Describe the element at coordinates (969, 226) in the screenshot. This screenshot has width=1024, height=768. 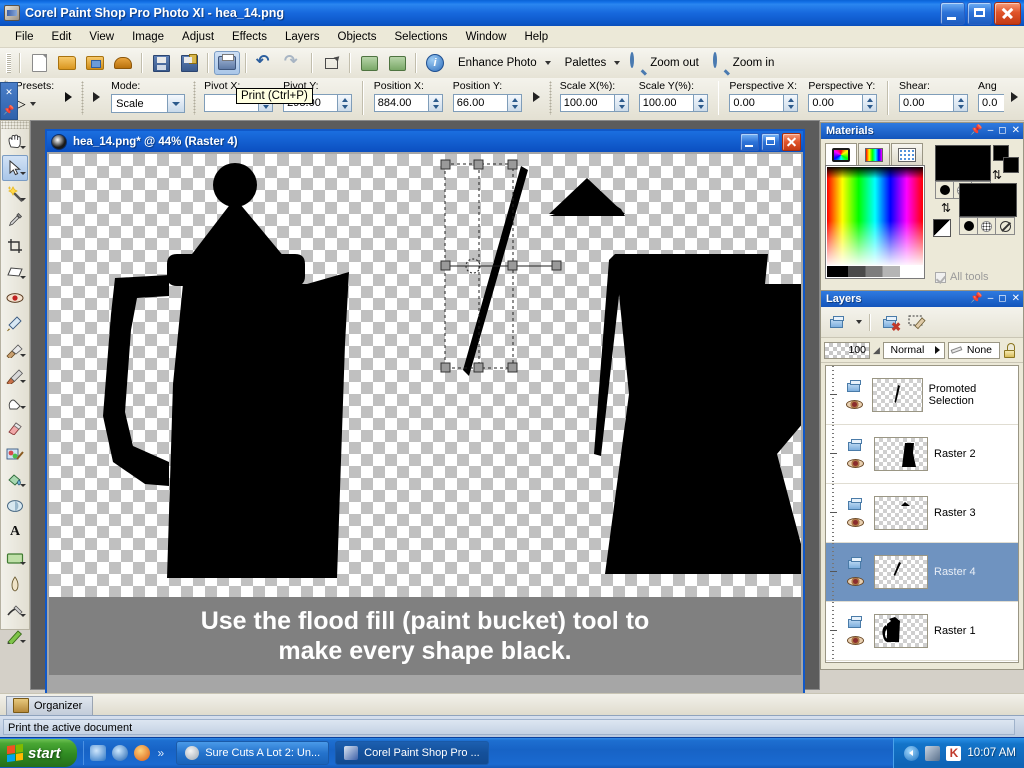
I see `bg-color-icon` at that location.